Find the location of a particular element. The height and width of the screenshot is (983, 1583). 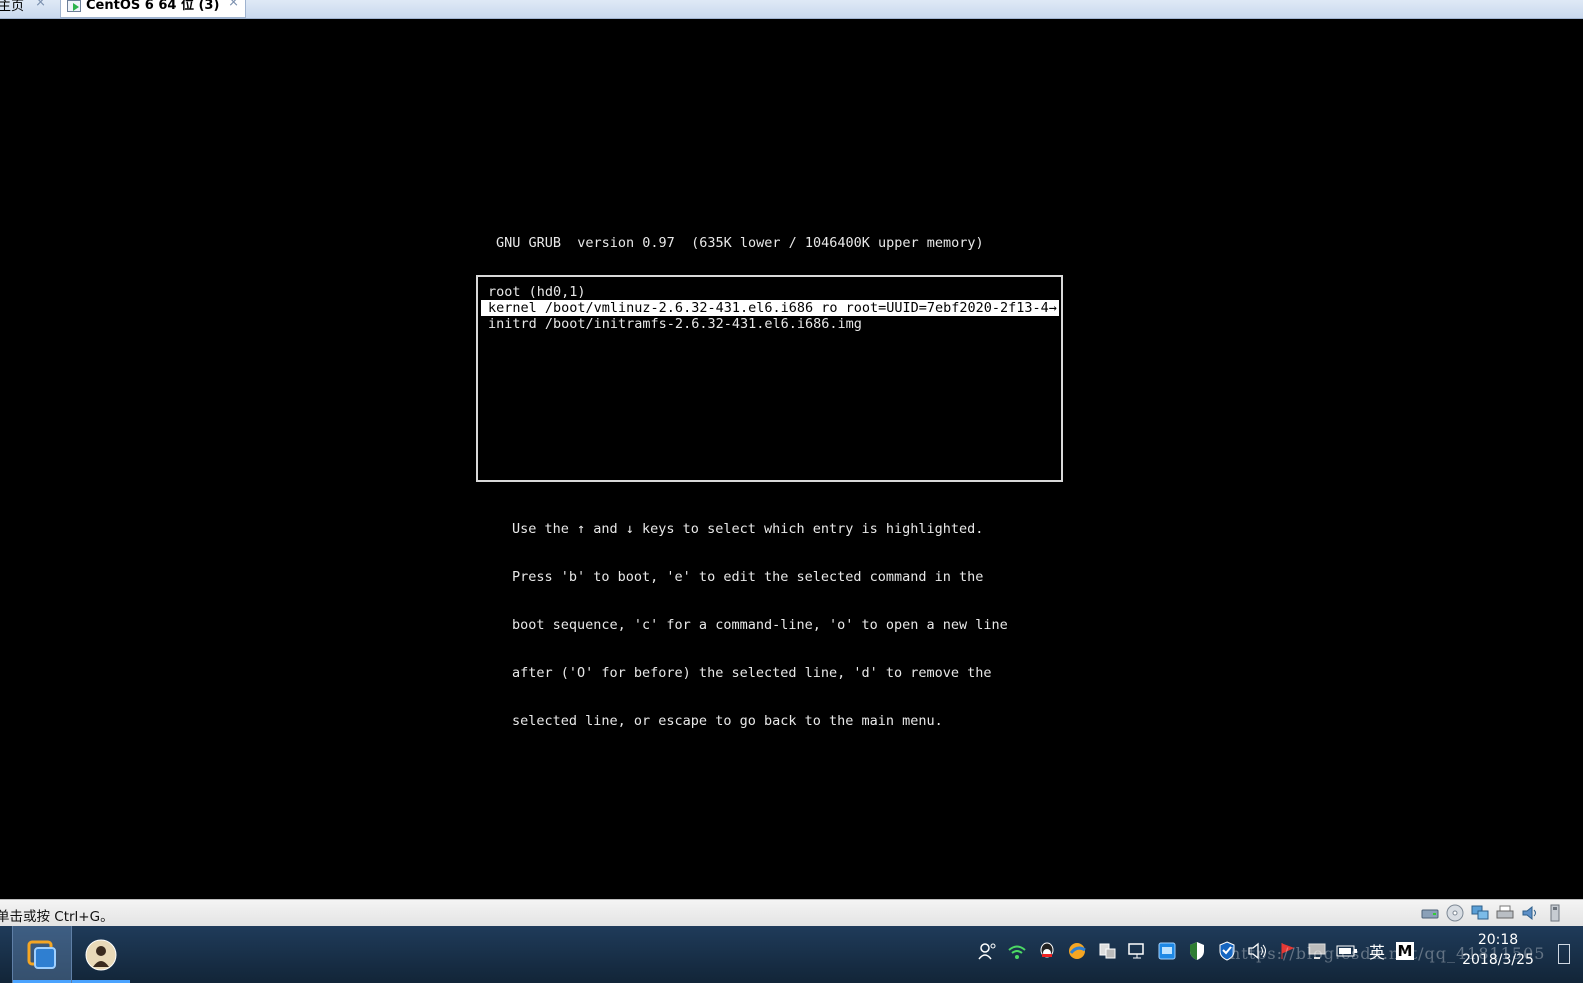

tab-centos-vm-close-icon: × is located at coordinates (233, 5).